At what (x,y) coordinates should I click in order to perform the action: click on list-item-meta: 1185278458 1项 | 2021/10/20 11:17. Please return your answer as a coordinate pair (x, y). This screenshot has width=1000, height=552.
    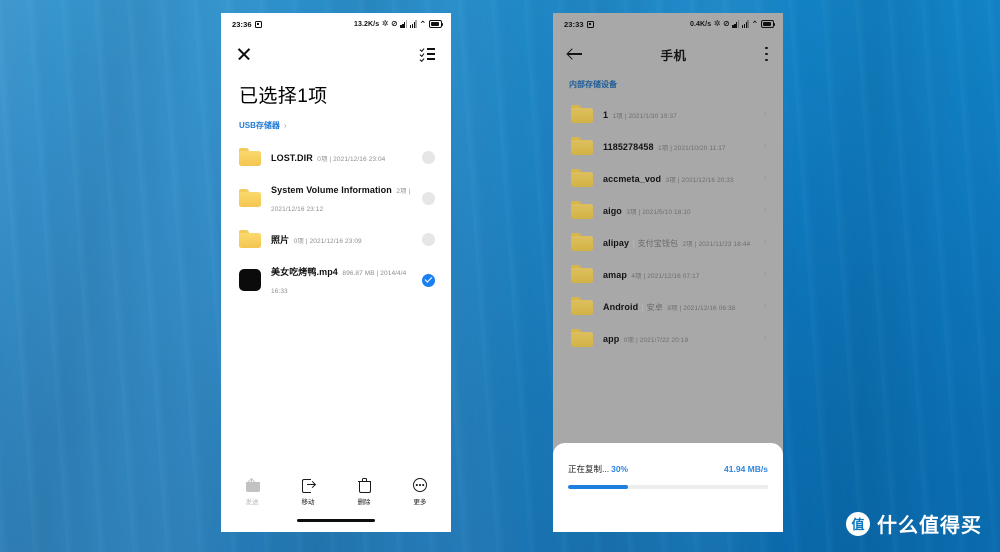
    Looking at the image, I should click on (678, 146).